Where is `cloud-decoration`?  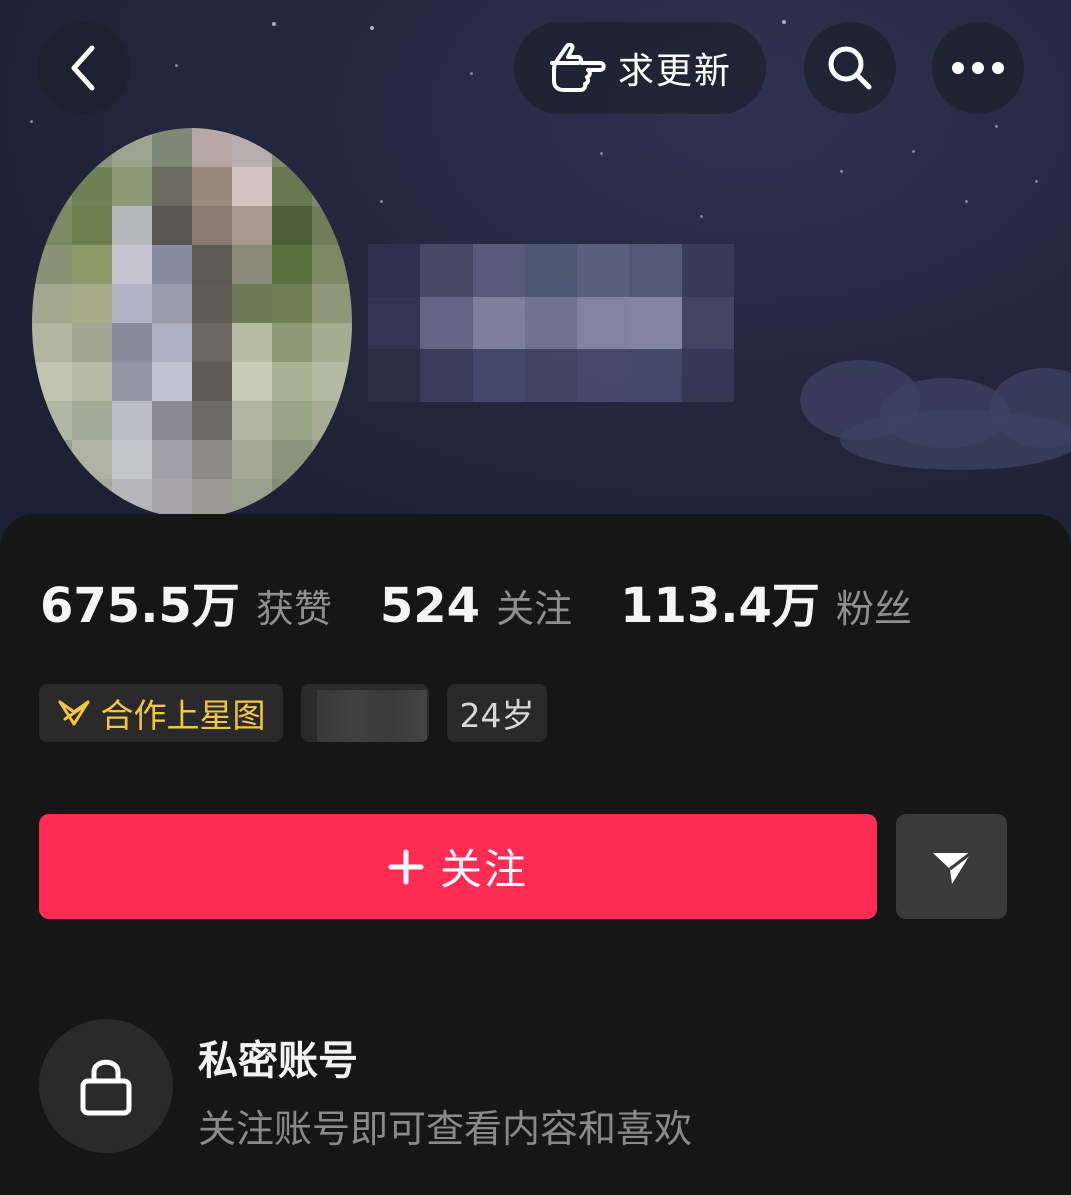 cloud-decoration is located at coordinates (955, 440).